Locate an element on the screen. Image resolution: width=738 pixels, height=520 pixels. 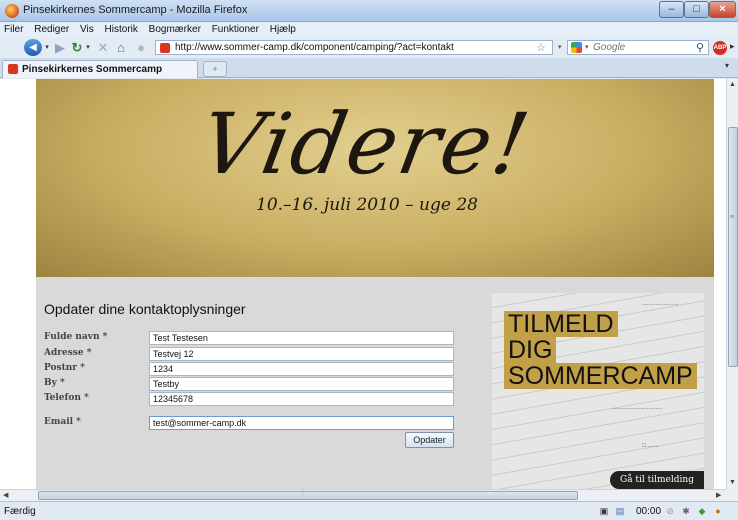
field-email: Email * is located at coordinates (249, 423).